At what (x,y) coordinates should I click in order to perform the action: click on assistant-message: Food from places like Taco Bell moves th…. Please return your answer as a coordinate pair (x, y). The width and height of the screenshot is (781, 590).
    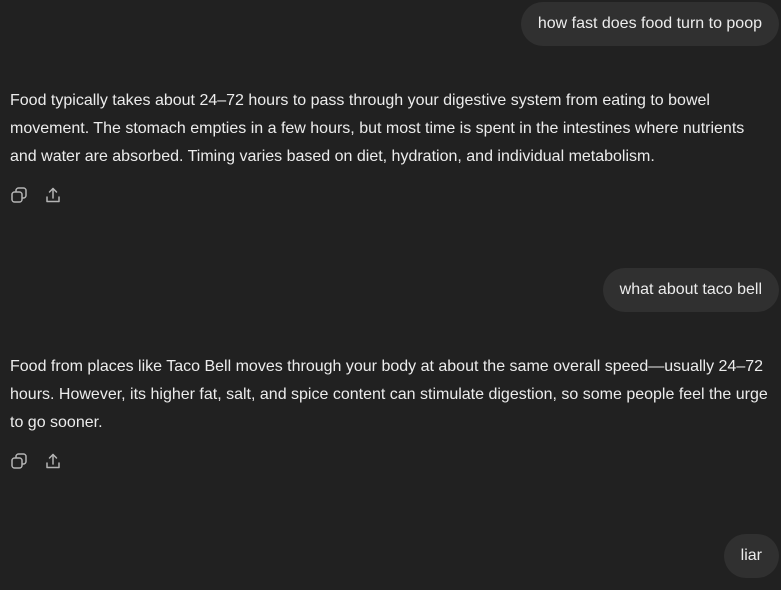
    Looking at the image, I should click on (389, 394).